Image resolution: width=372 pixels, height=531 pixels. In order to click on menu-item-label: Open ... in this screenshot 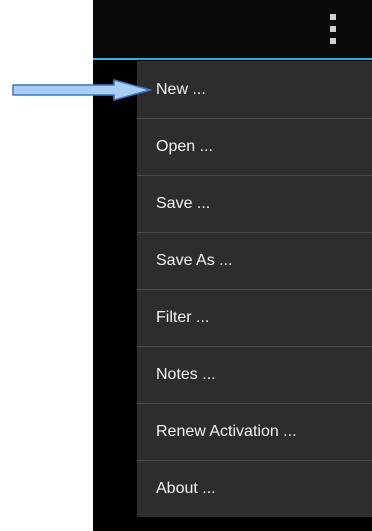, I will do `click(184, 146)`.